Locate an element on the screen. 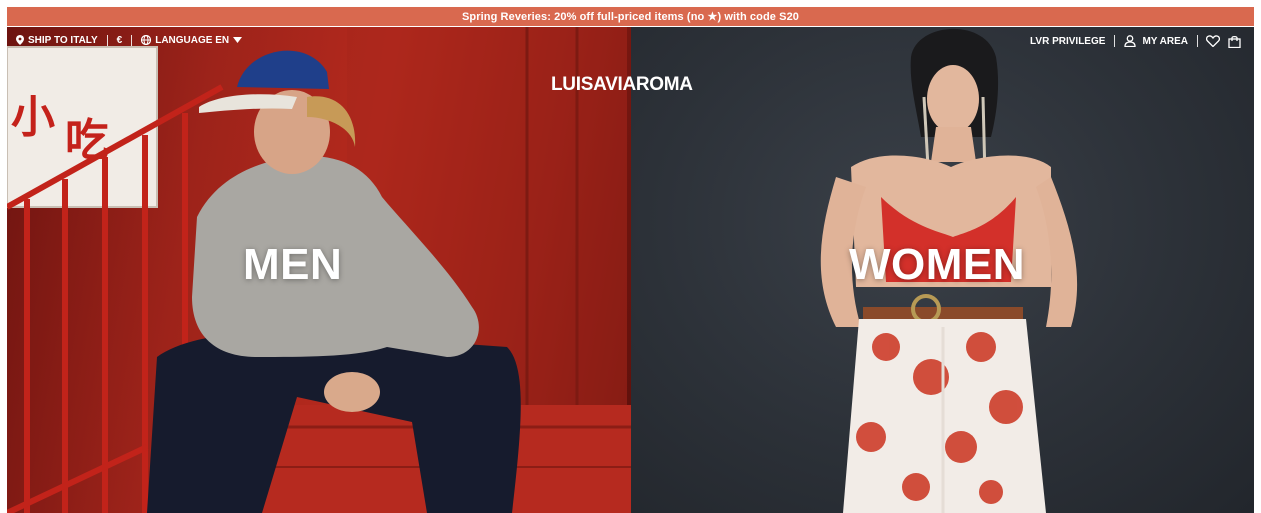 The width and height of the screenshot is (1261, 513). man-cap is located at coordinates (283, 69).